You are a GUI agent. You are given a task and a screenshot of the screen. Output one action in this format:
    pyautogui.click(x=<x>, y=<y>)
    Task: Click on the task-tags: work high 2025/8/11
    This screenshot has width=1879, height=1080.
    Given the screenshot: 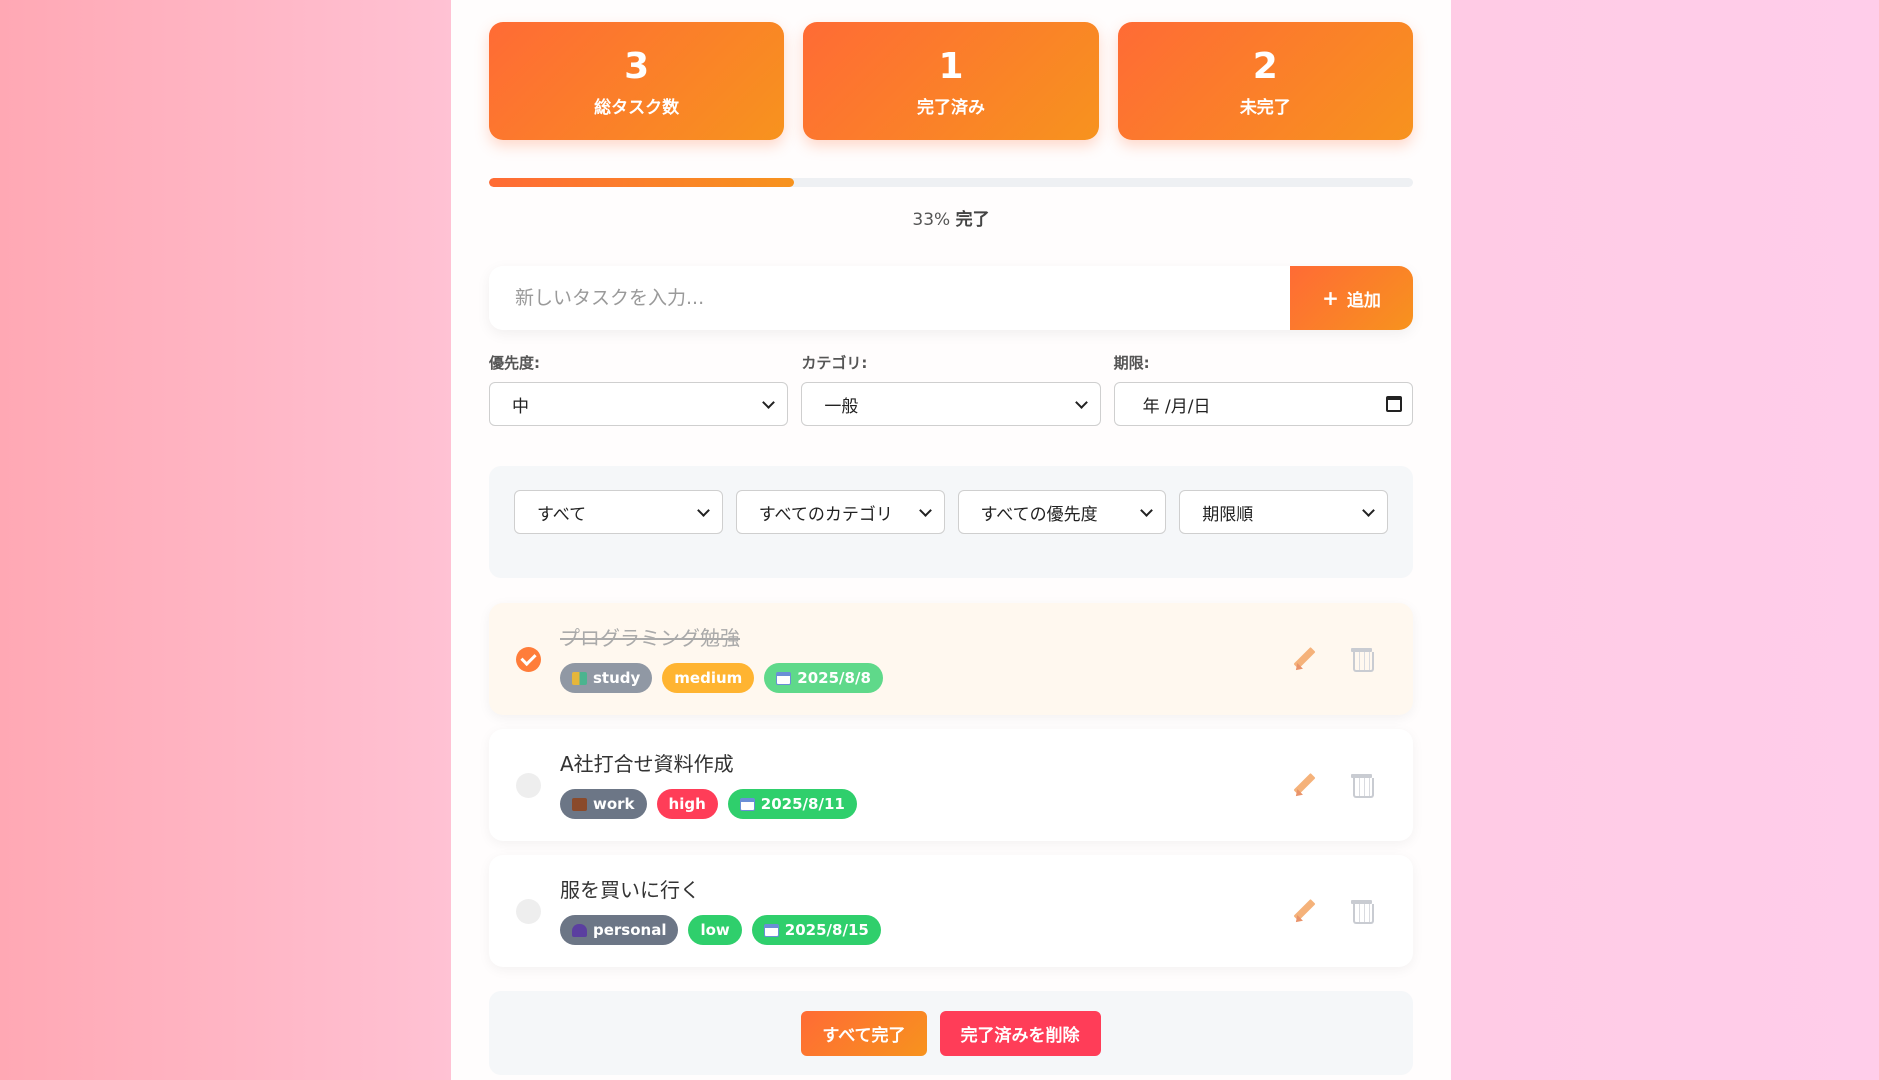 What is the action you would take?
    pyautogui.click(x=708, y=804)
    